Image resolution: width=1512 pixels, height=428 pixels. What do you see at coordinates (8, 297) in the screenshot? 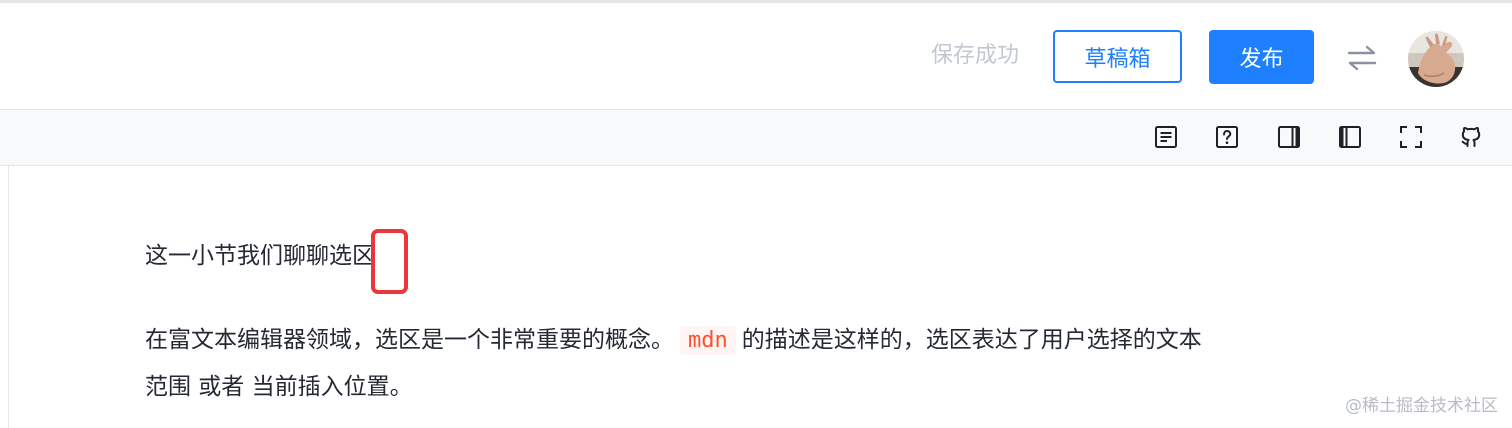
I see `editor-gutter-line` at bounding box center [8, 297].